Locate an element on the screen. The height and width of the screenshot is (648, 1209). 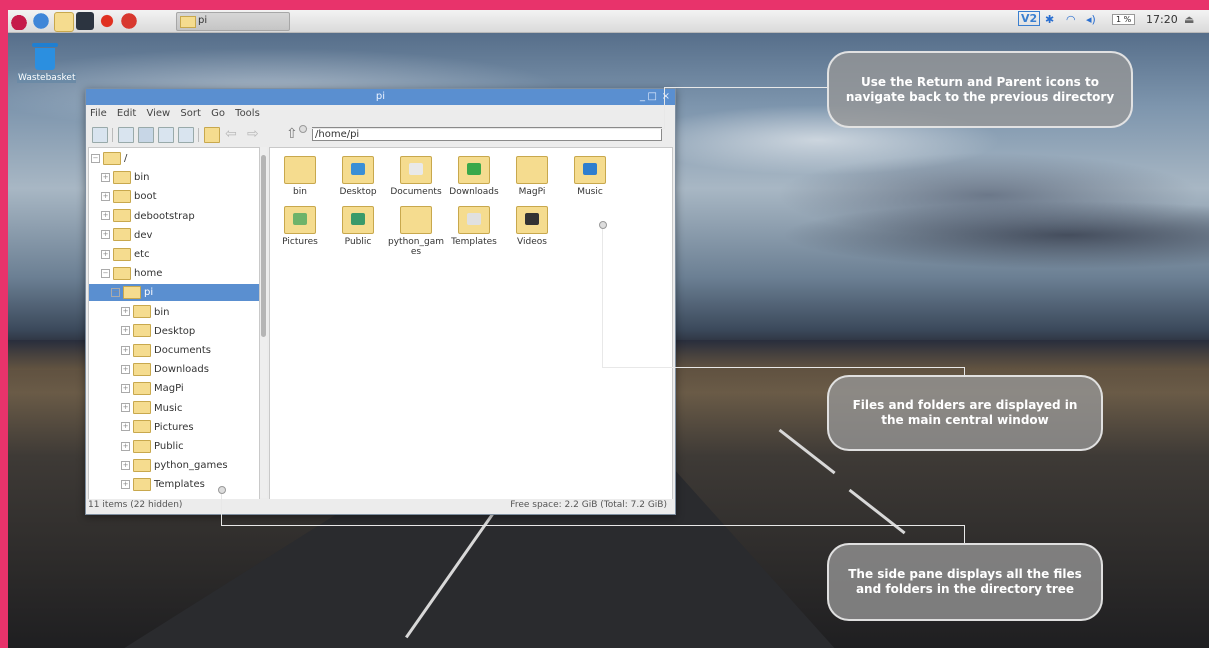
tree-item-boot: + boot is located at coordinates (174, 196).